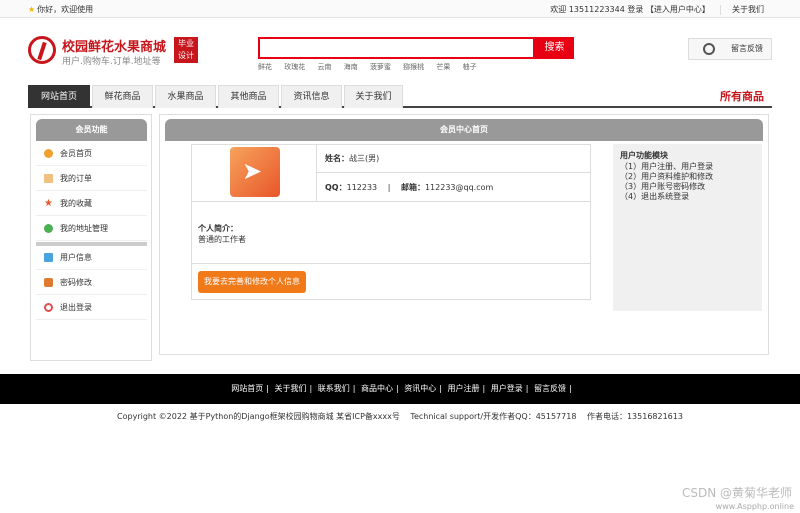  I want to click on sidebar-item-label: 会员首页, so click(76, 153).